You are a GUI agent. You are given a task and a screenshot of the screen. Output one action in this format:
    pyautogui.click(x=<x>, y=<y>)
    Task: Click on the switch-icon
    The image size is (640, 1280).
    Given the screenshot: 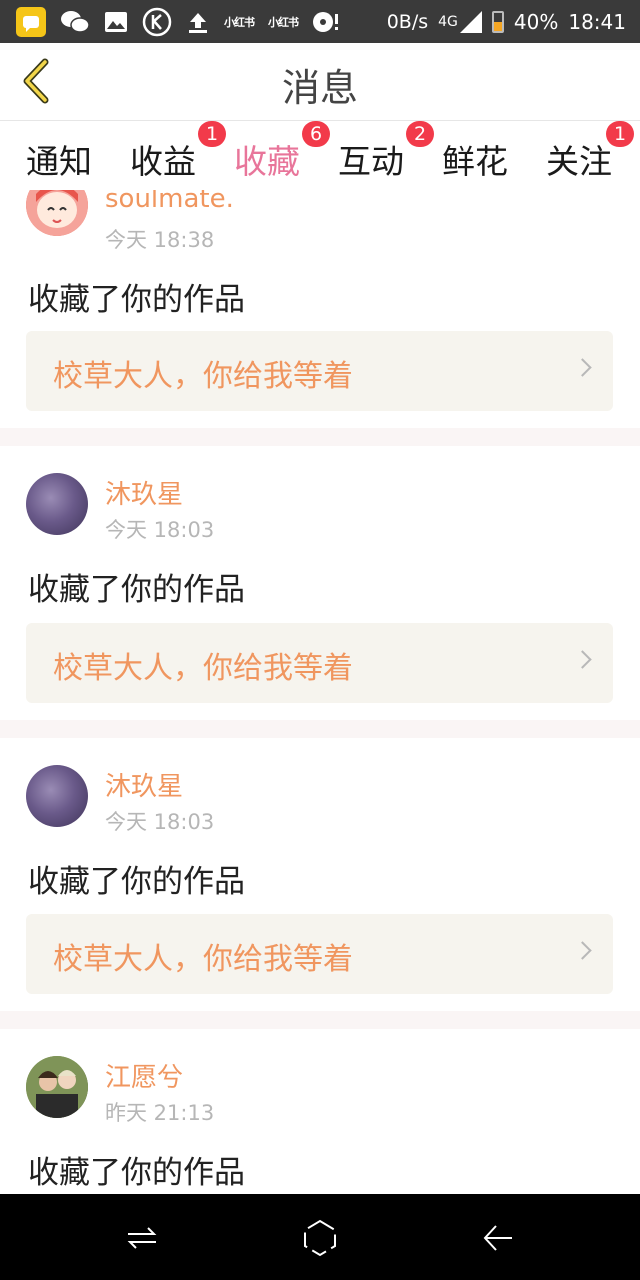 What is the action you would take?
    pyautogui.click(x=142, y=1238)
    